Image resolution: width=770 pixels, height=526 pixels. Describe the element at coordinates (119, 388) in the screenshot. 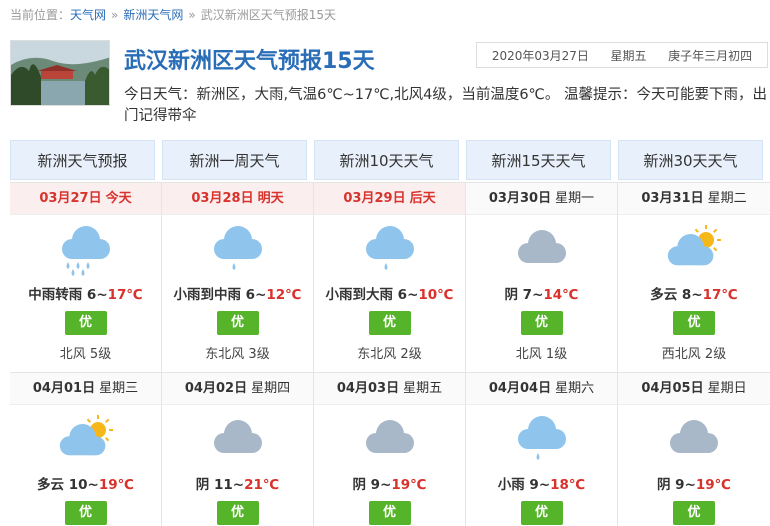

I see `day-weekday: 星期三` at that location.